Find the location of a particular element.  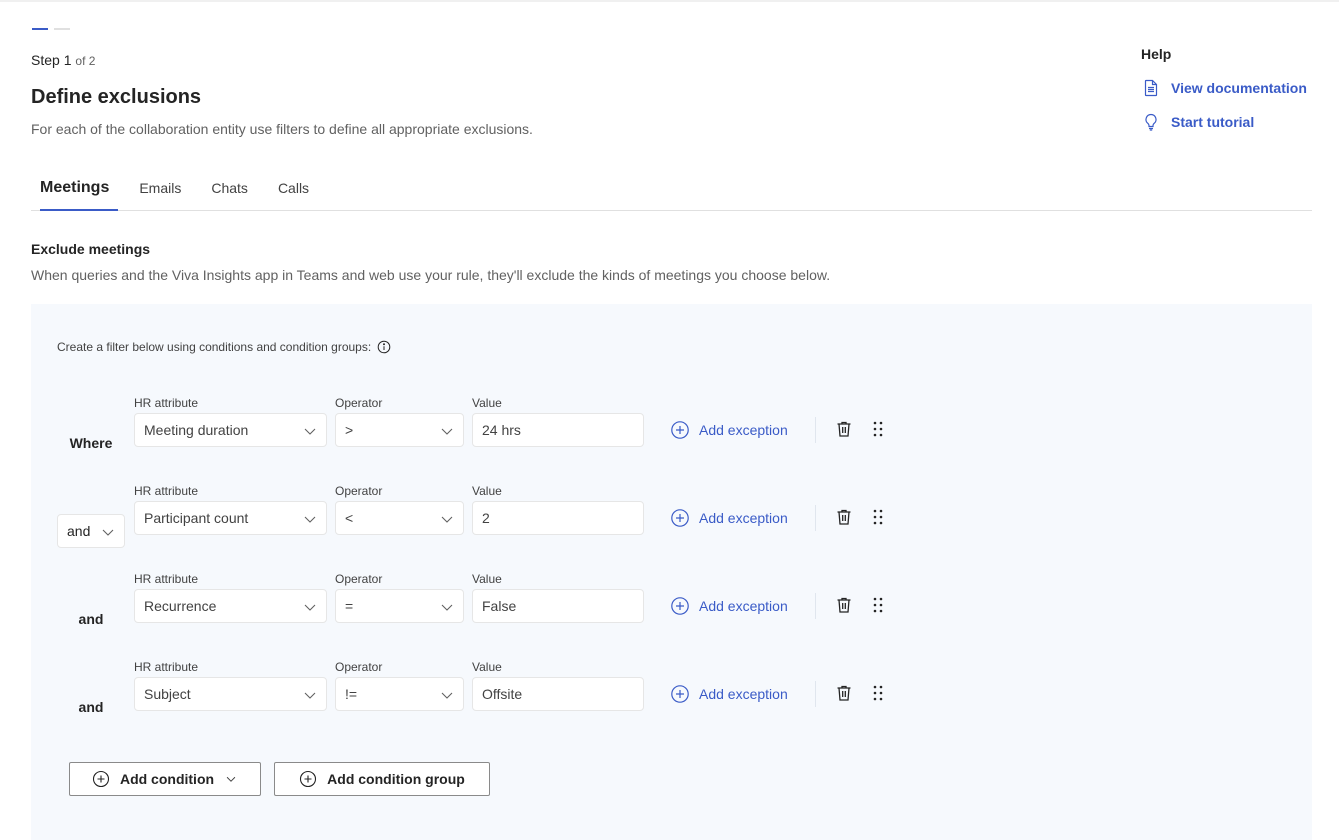

operator-value: > is located at coordinates (349, 430).